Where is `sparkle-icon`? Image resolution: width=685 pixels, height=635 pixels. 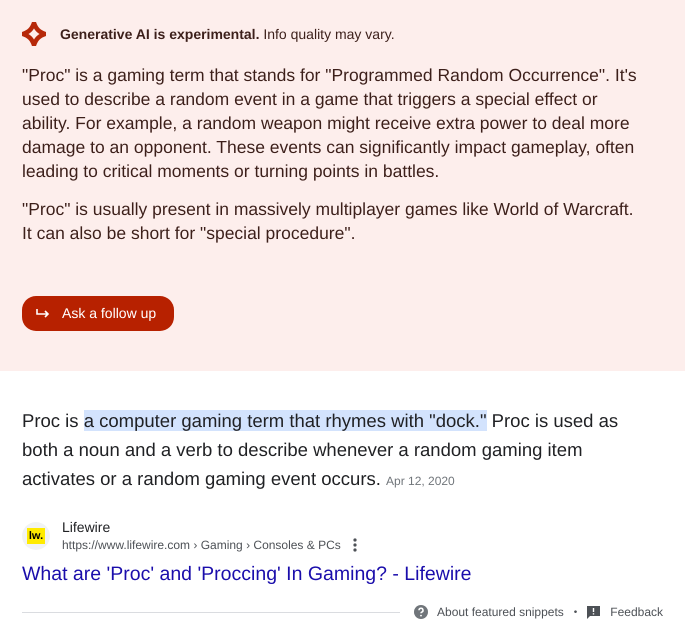 sparkle-icon is located at coordinates (34, 34).